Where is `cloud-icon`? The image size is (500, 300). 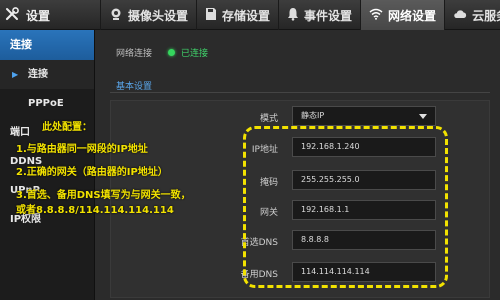 cloud-icon is located at coordinates (460, 15).